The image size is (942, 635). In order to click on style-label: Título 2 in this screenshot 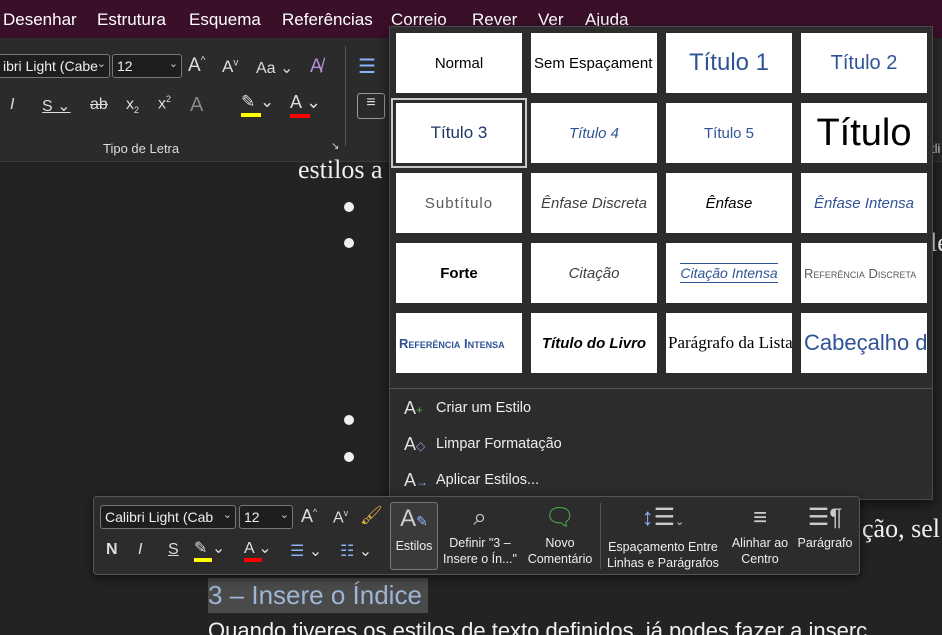, I will do `click(864, 62)`.